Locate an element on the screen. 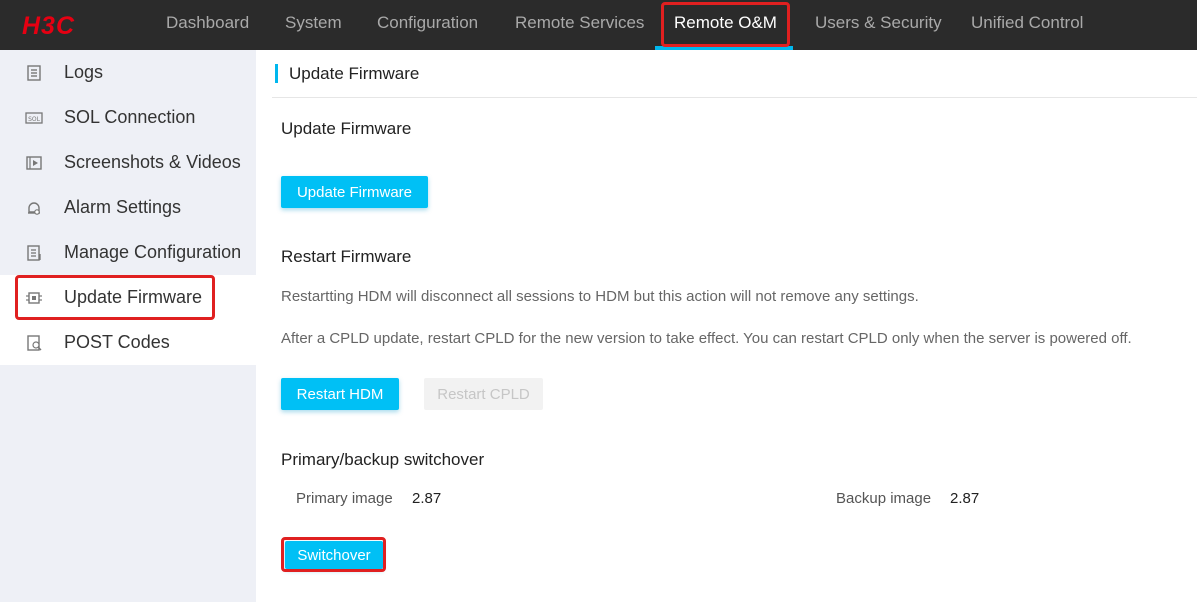 This screenshot has height=602, width=1197. update-firmware-button: Update Firmware is located at coordinates (354, 192).